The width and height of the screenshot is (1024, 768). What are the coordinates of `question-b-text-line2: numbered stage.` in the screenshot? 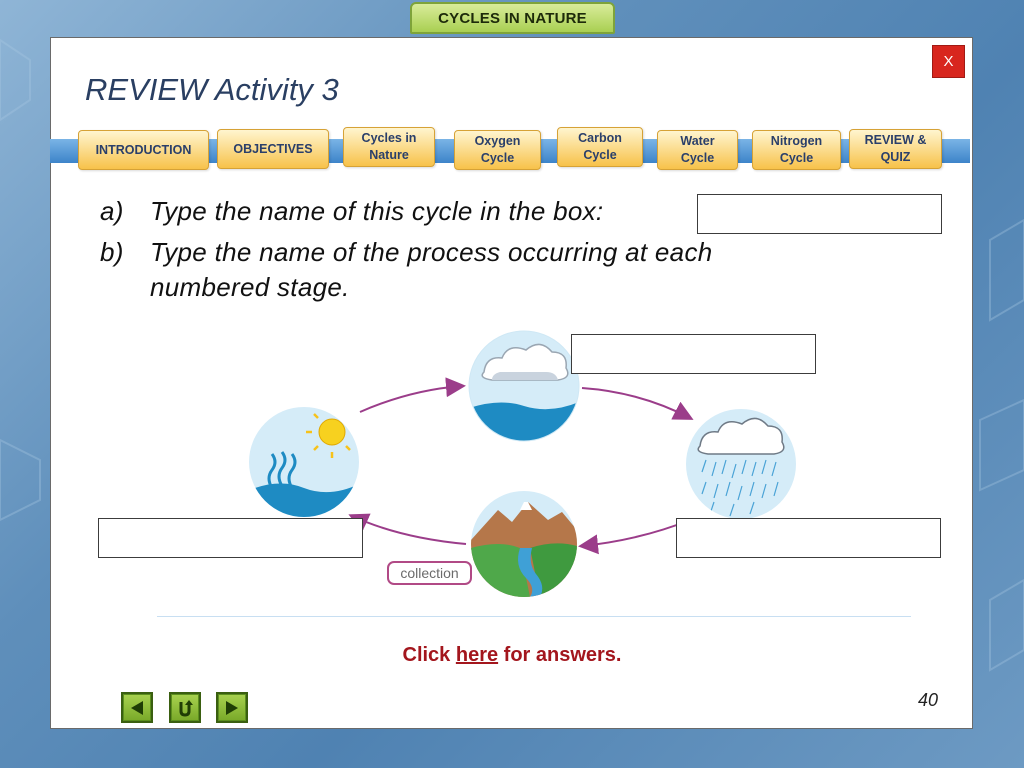 It's located at (250, 287).